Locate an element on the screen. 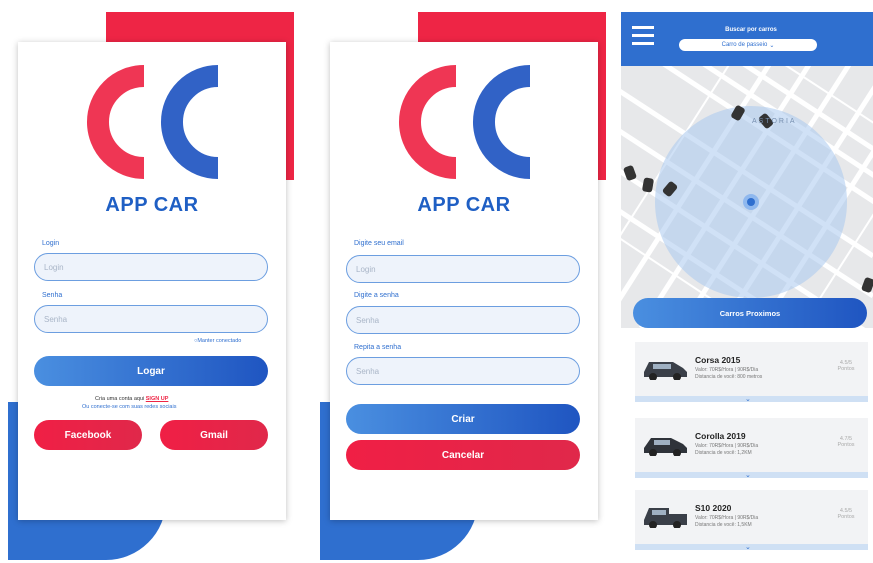 This screenshot has width=873, height=563. facebook-button: Facebook is located at coordinates (88, 435).